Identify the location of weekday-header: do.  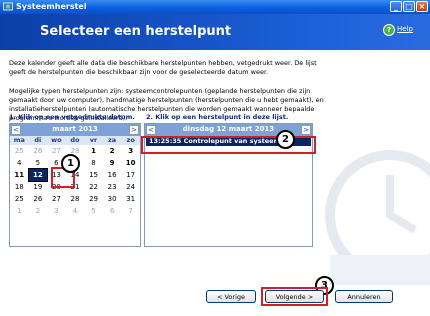
(75, 140).